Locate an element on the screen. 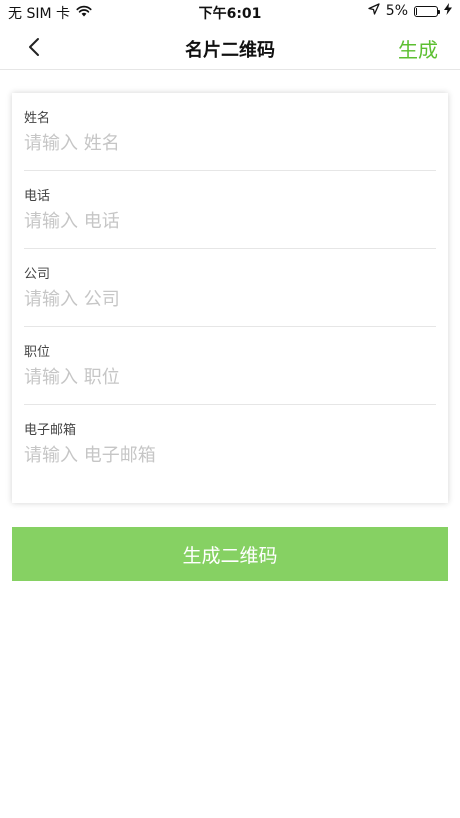 The width and height of the screenshot is (460, 818). status-bar: 无 SIM 卡 下午6:01 5% is located at coordinates (230, 12).